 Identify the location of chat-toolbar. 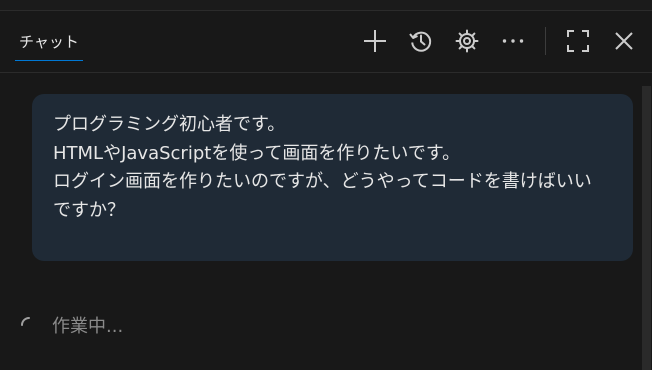
(499, 41).